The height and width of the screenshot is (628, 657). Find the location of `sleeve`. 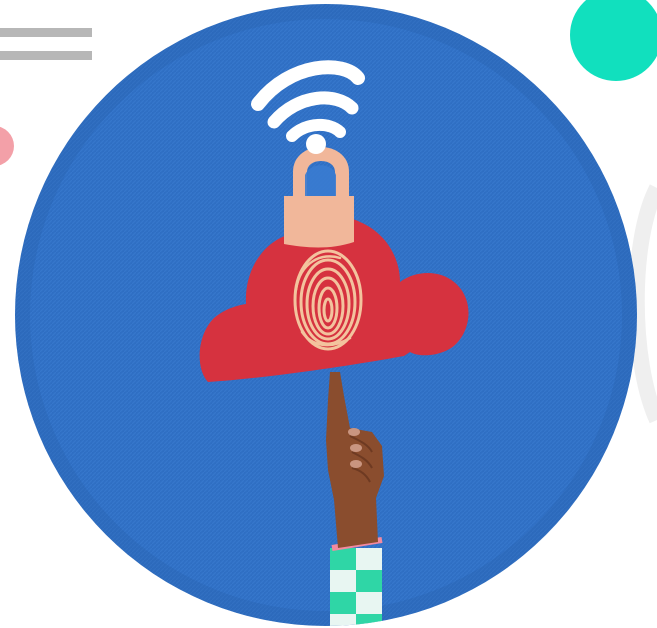

sleeve is located at coordinates (356, 581).